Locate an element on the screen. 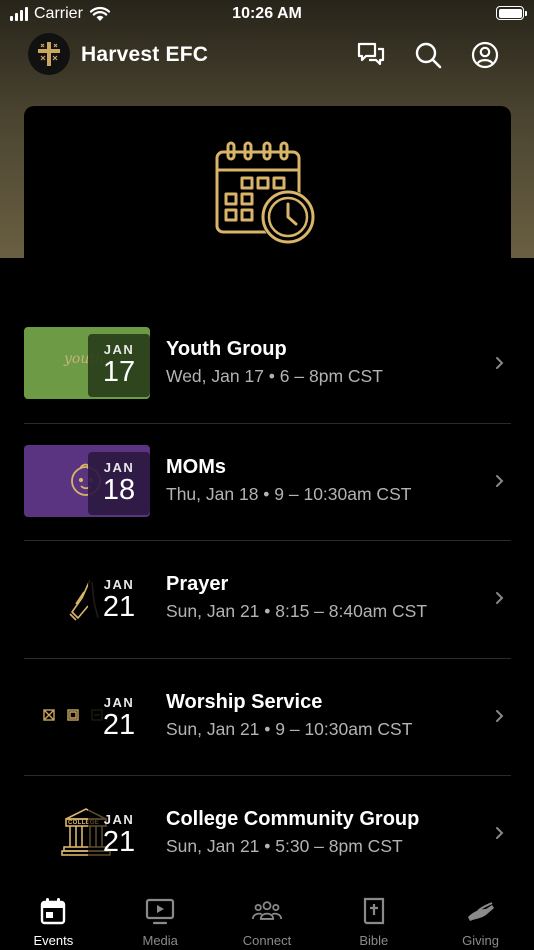 Image resolution: width=534 pixels, height=950 pixels. event-title: Youth Group is located at coordinates (226, 349).